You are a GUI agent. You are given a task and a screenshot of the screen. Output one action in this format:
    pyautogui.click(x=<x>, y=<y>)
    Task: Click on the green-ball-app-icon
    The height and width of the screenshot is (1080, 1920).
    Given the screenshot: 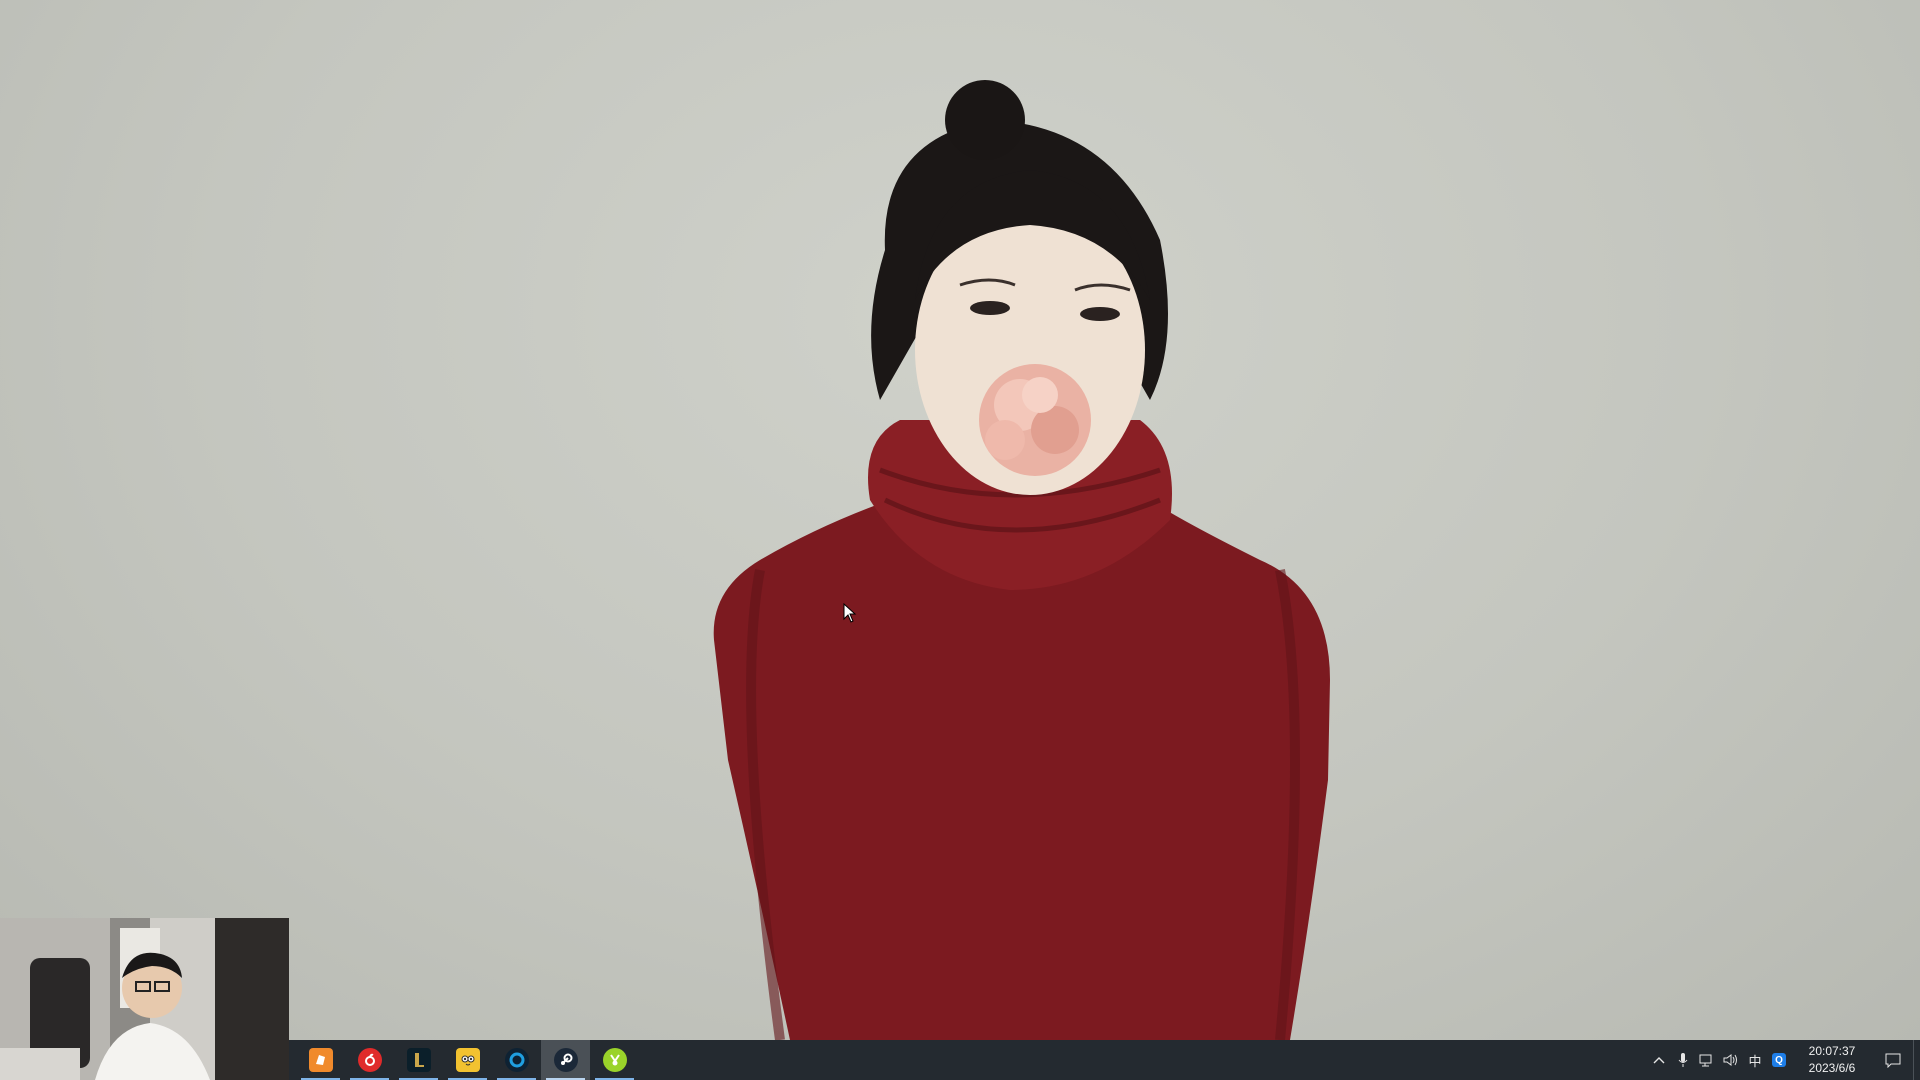 What is the action you would take?
    pyautogui.click(x=614, y=1060)
    